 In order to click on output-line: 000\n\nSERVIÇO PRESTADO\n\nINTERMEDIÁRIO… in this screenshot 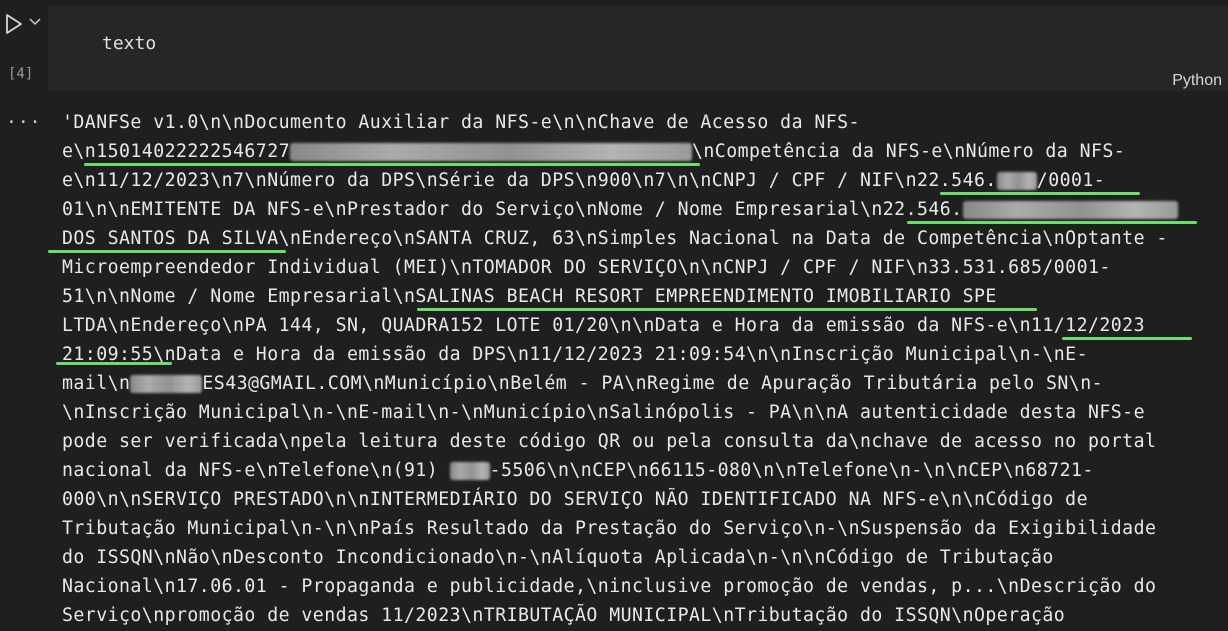, I will do `click(575, 499)`.